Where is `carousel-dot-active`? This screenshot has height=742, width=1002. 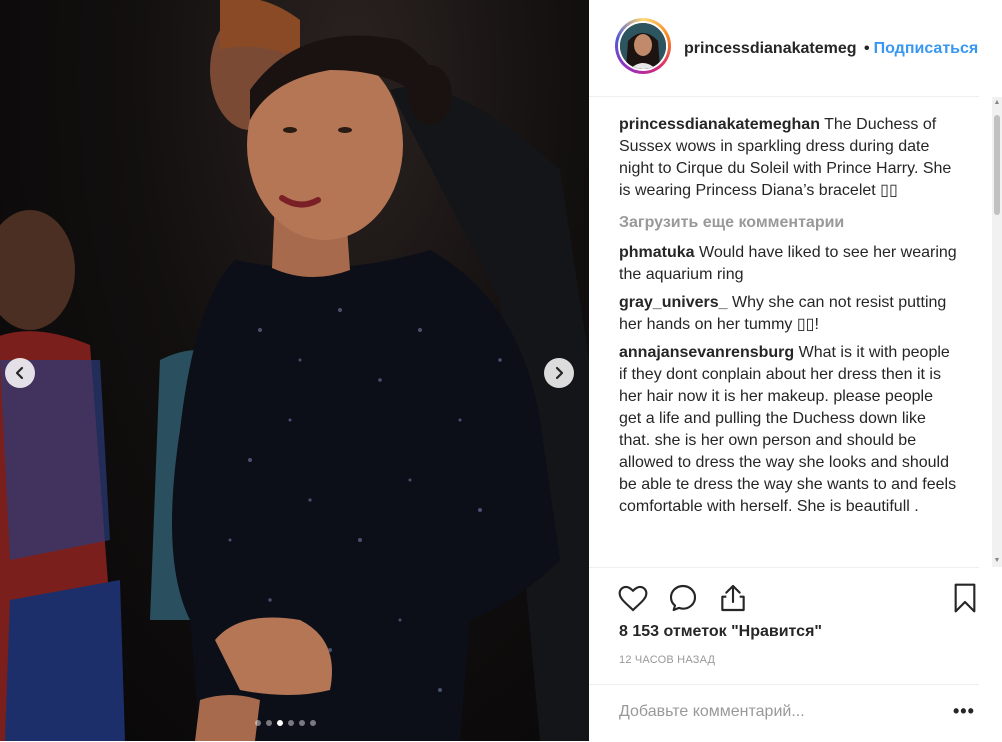 carousel-dot-active is located at coordinates (280, 723).